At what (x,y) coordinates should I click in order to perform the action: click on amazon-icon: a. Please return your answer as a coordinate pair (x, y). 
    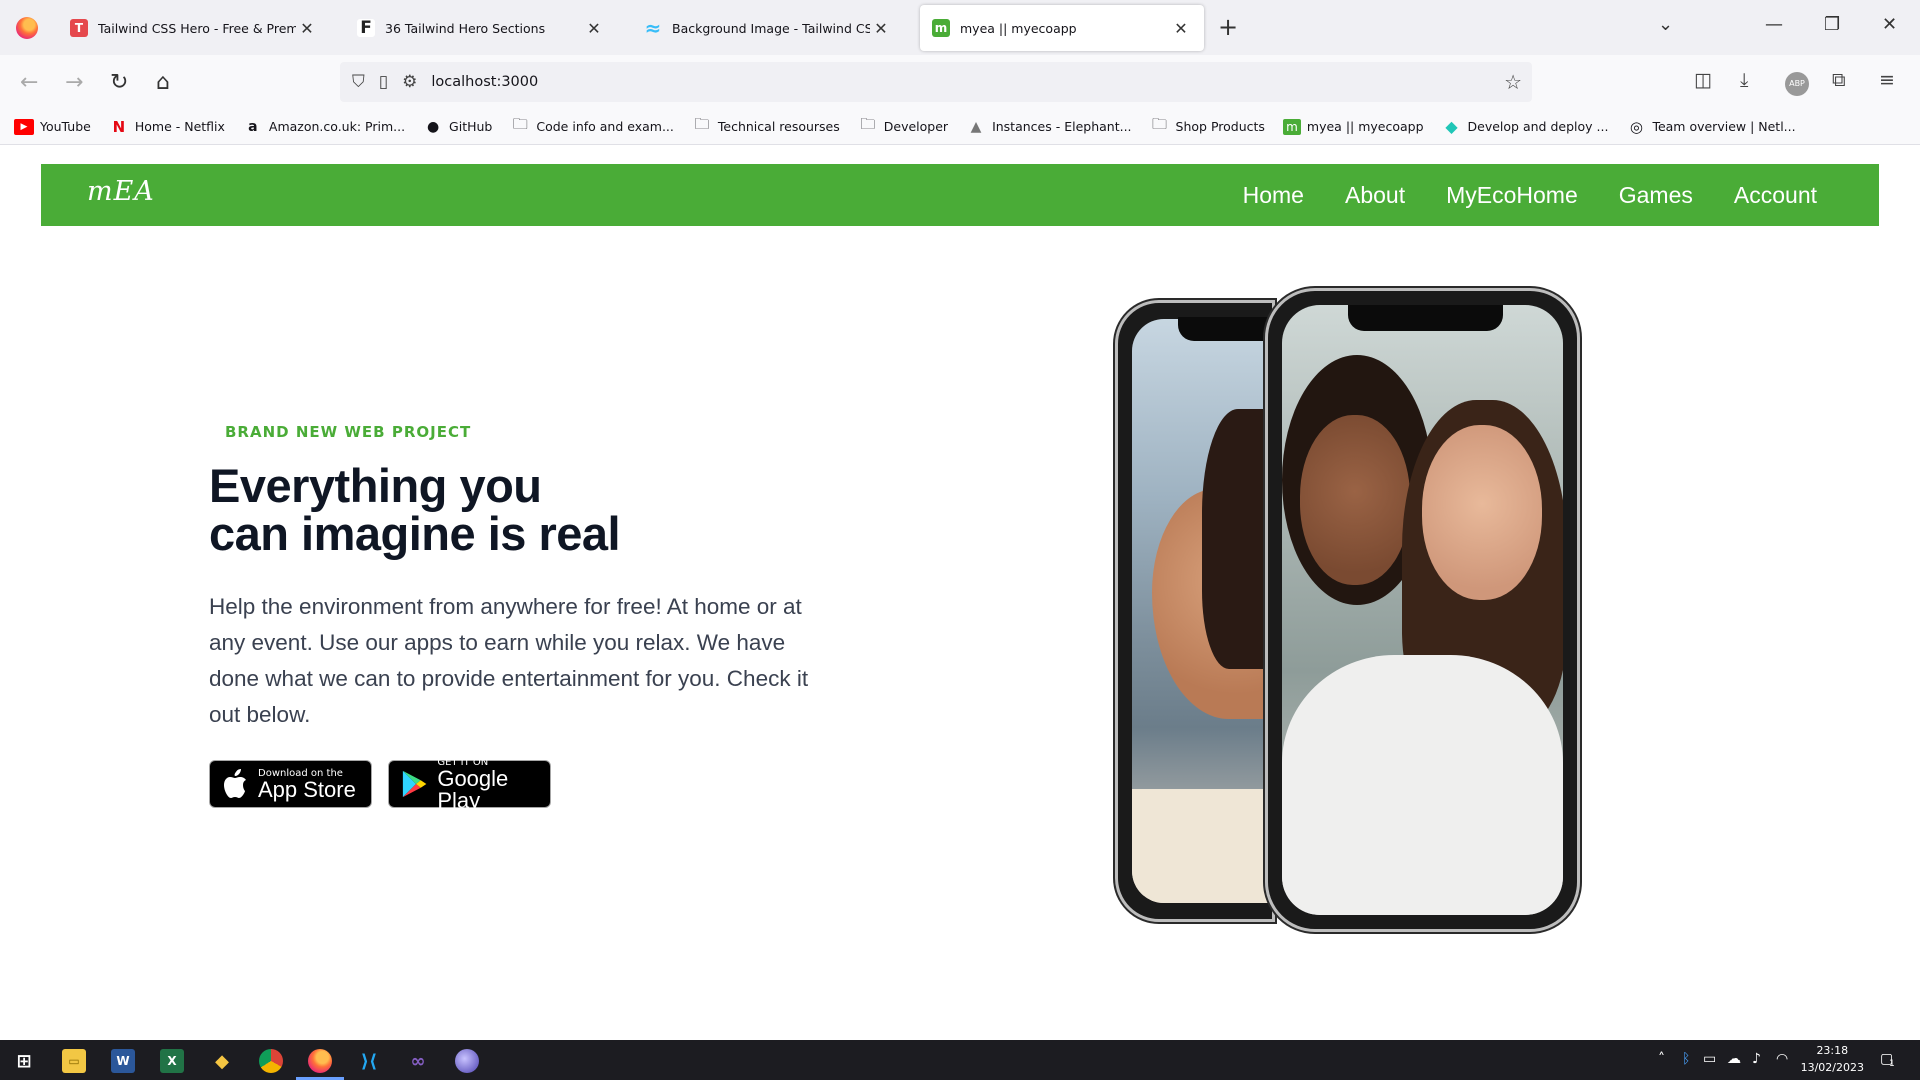
    Looking at the image, I should click on (253, 126).